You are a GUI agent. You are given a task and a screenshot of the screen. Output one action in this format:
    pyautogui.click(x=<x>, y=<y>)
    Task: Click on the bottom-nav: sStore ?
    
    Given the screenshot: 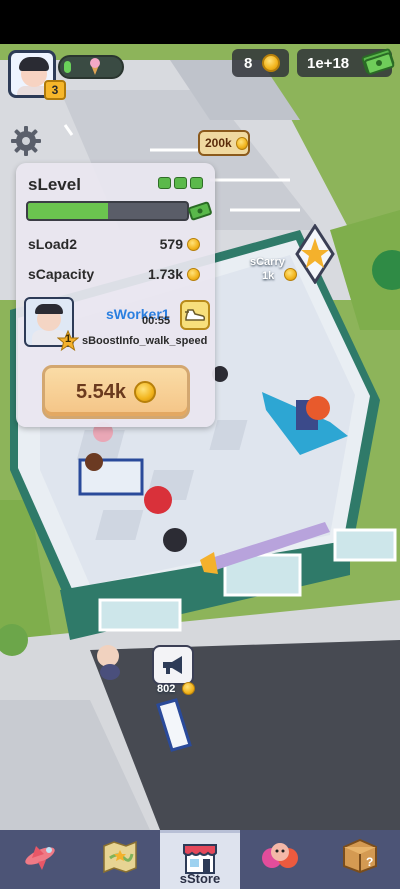 What is the action you would take?
    pyautogui.click(x=200, y=859)
    